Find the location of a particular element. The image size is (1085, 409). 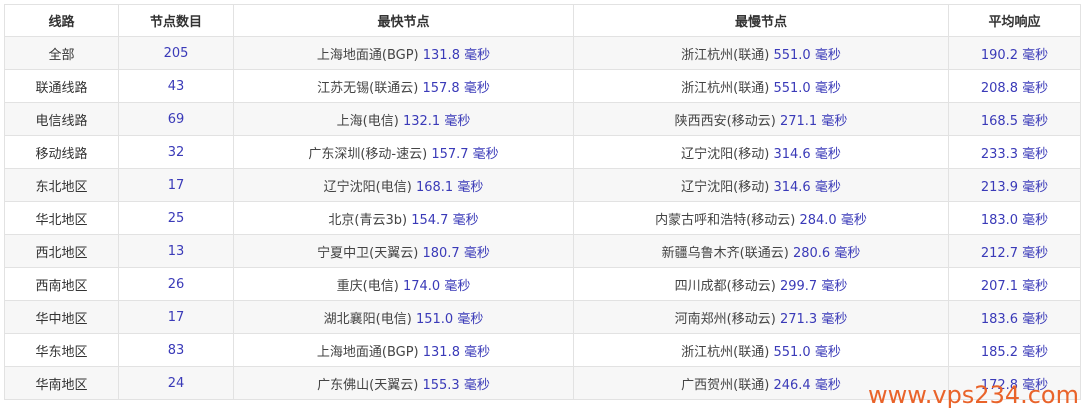

slowest-node-location: 内蒙古呼和浩特(移动云) is located at coordinates (725, 220).